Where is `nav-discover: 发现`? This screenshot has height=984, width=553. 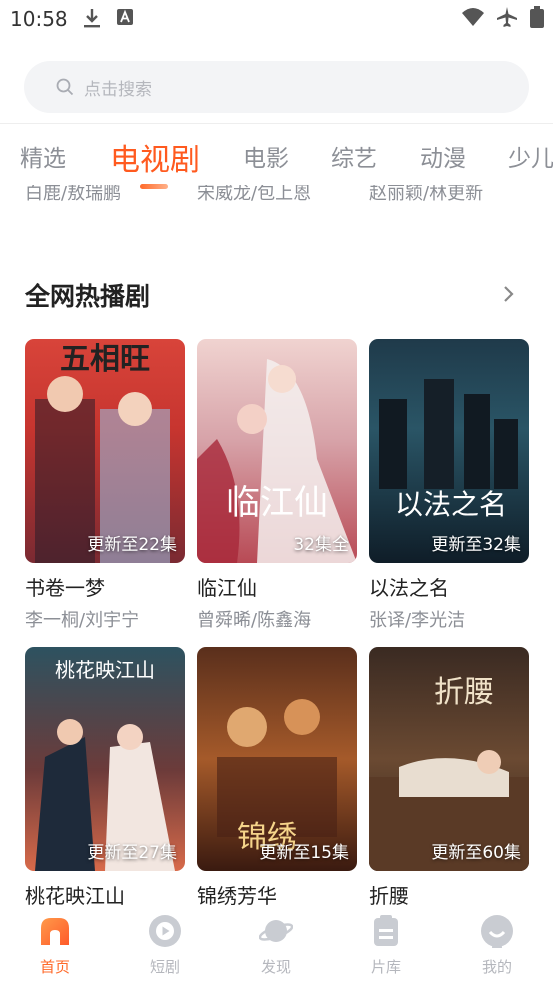 nav-discover: 发现 is located at coordinates (276, 945).